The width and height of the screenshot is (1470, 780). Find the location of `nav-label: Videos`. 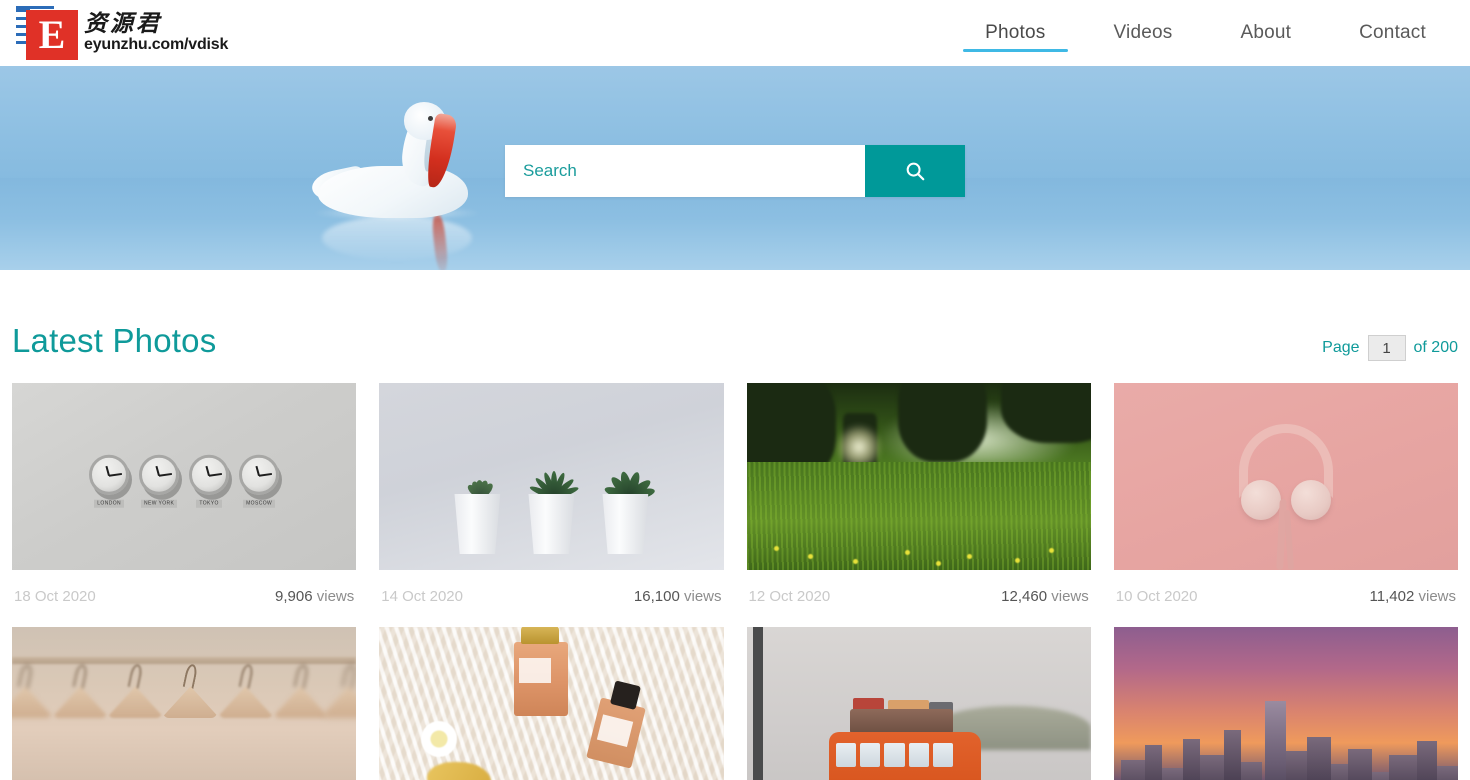

nav-label: Videos is located at coordinates (1143, 32).